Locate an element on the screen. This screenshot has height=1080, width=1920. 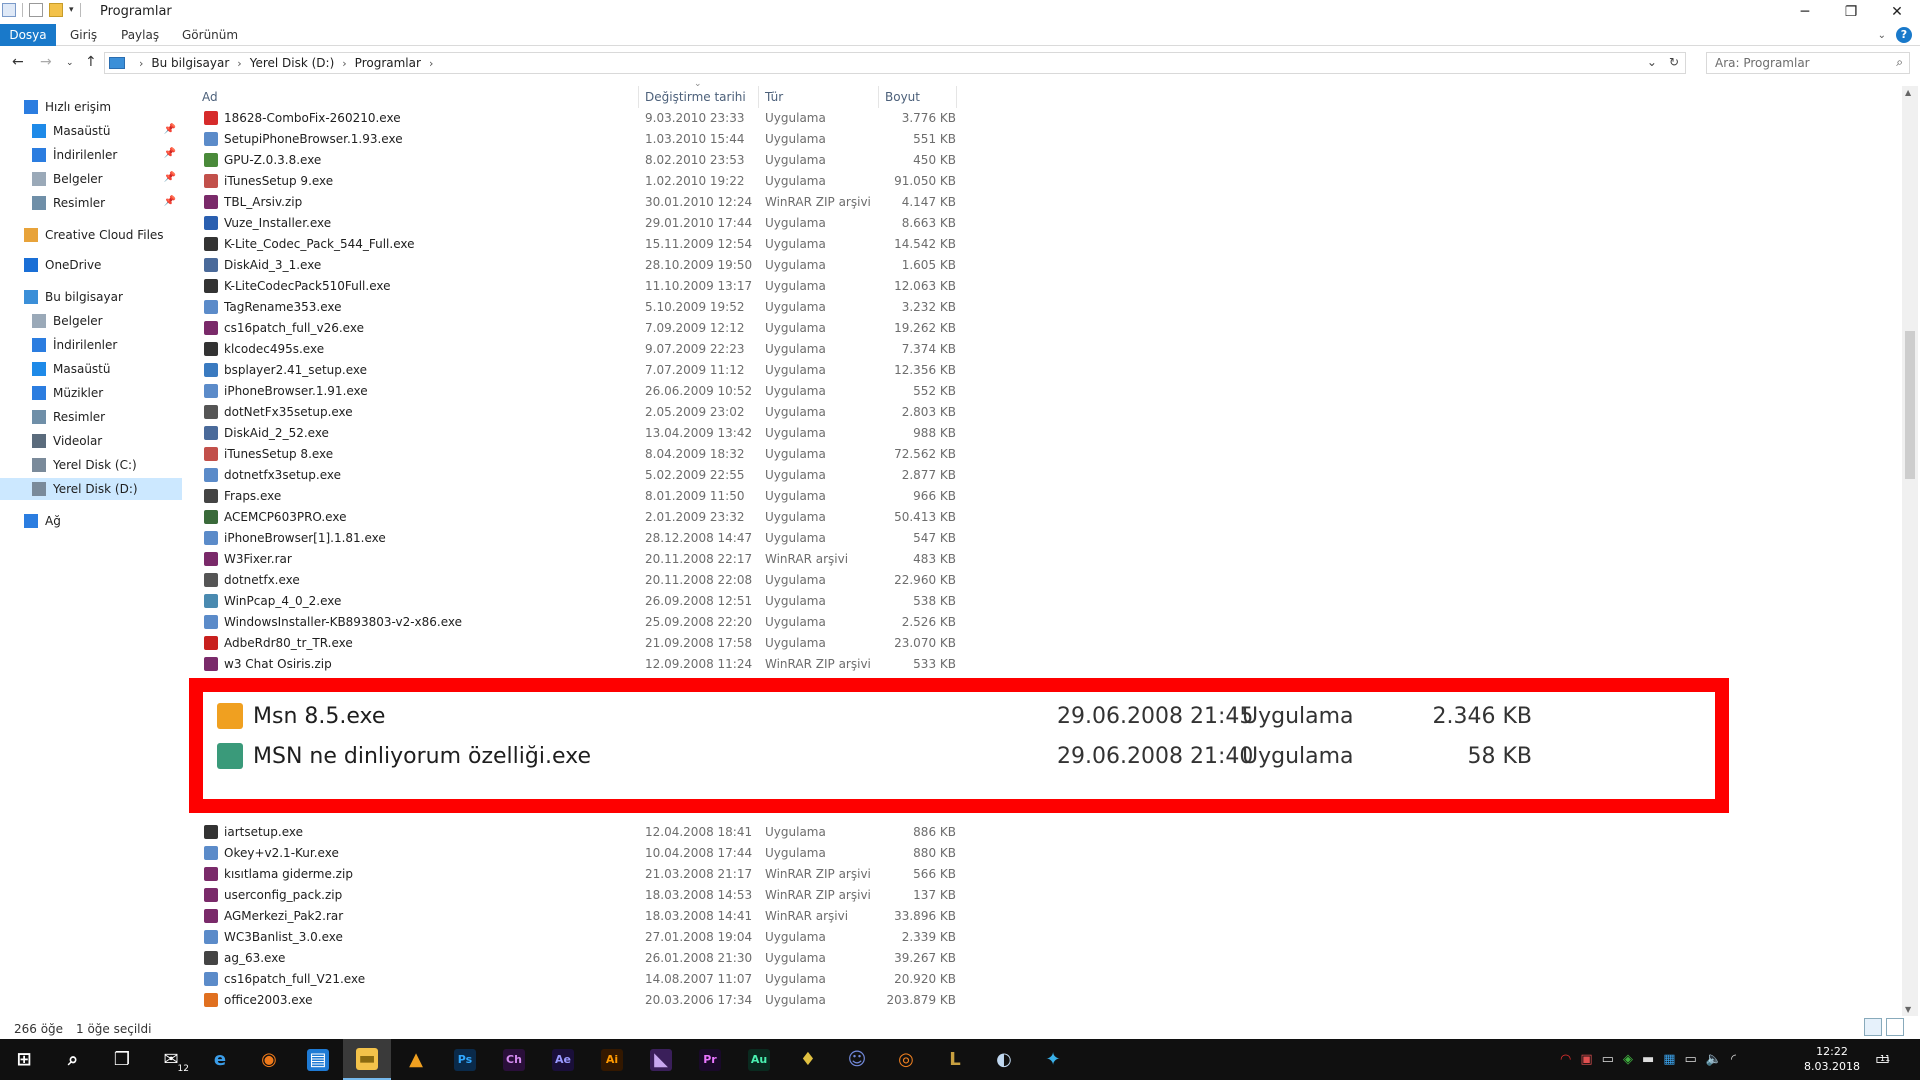
new-folder-icon is located at coordinates (56, 10).